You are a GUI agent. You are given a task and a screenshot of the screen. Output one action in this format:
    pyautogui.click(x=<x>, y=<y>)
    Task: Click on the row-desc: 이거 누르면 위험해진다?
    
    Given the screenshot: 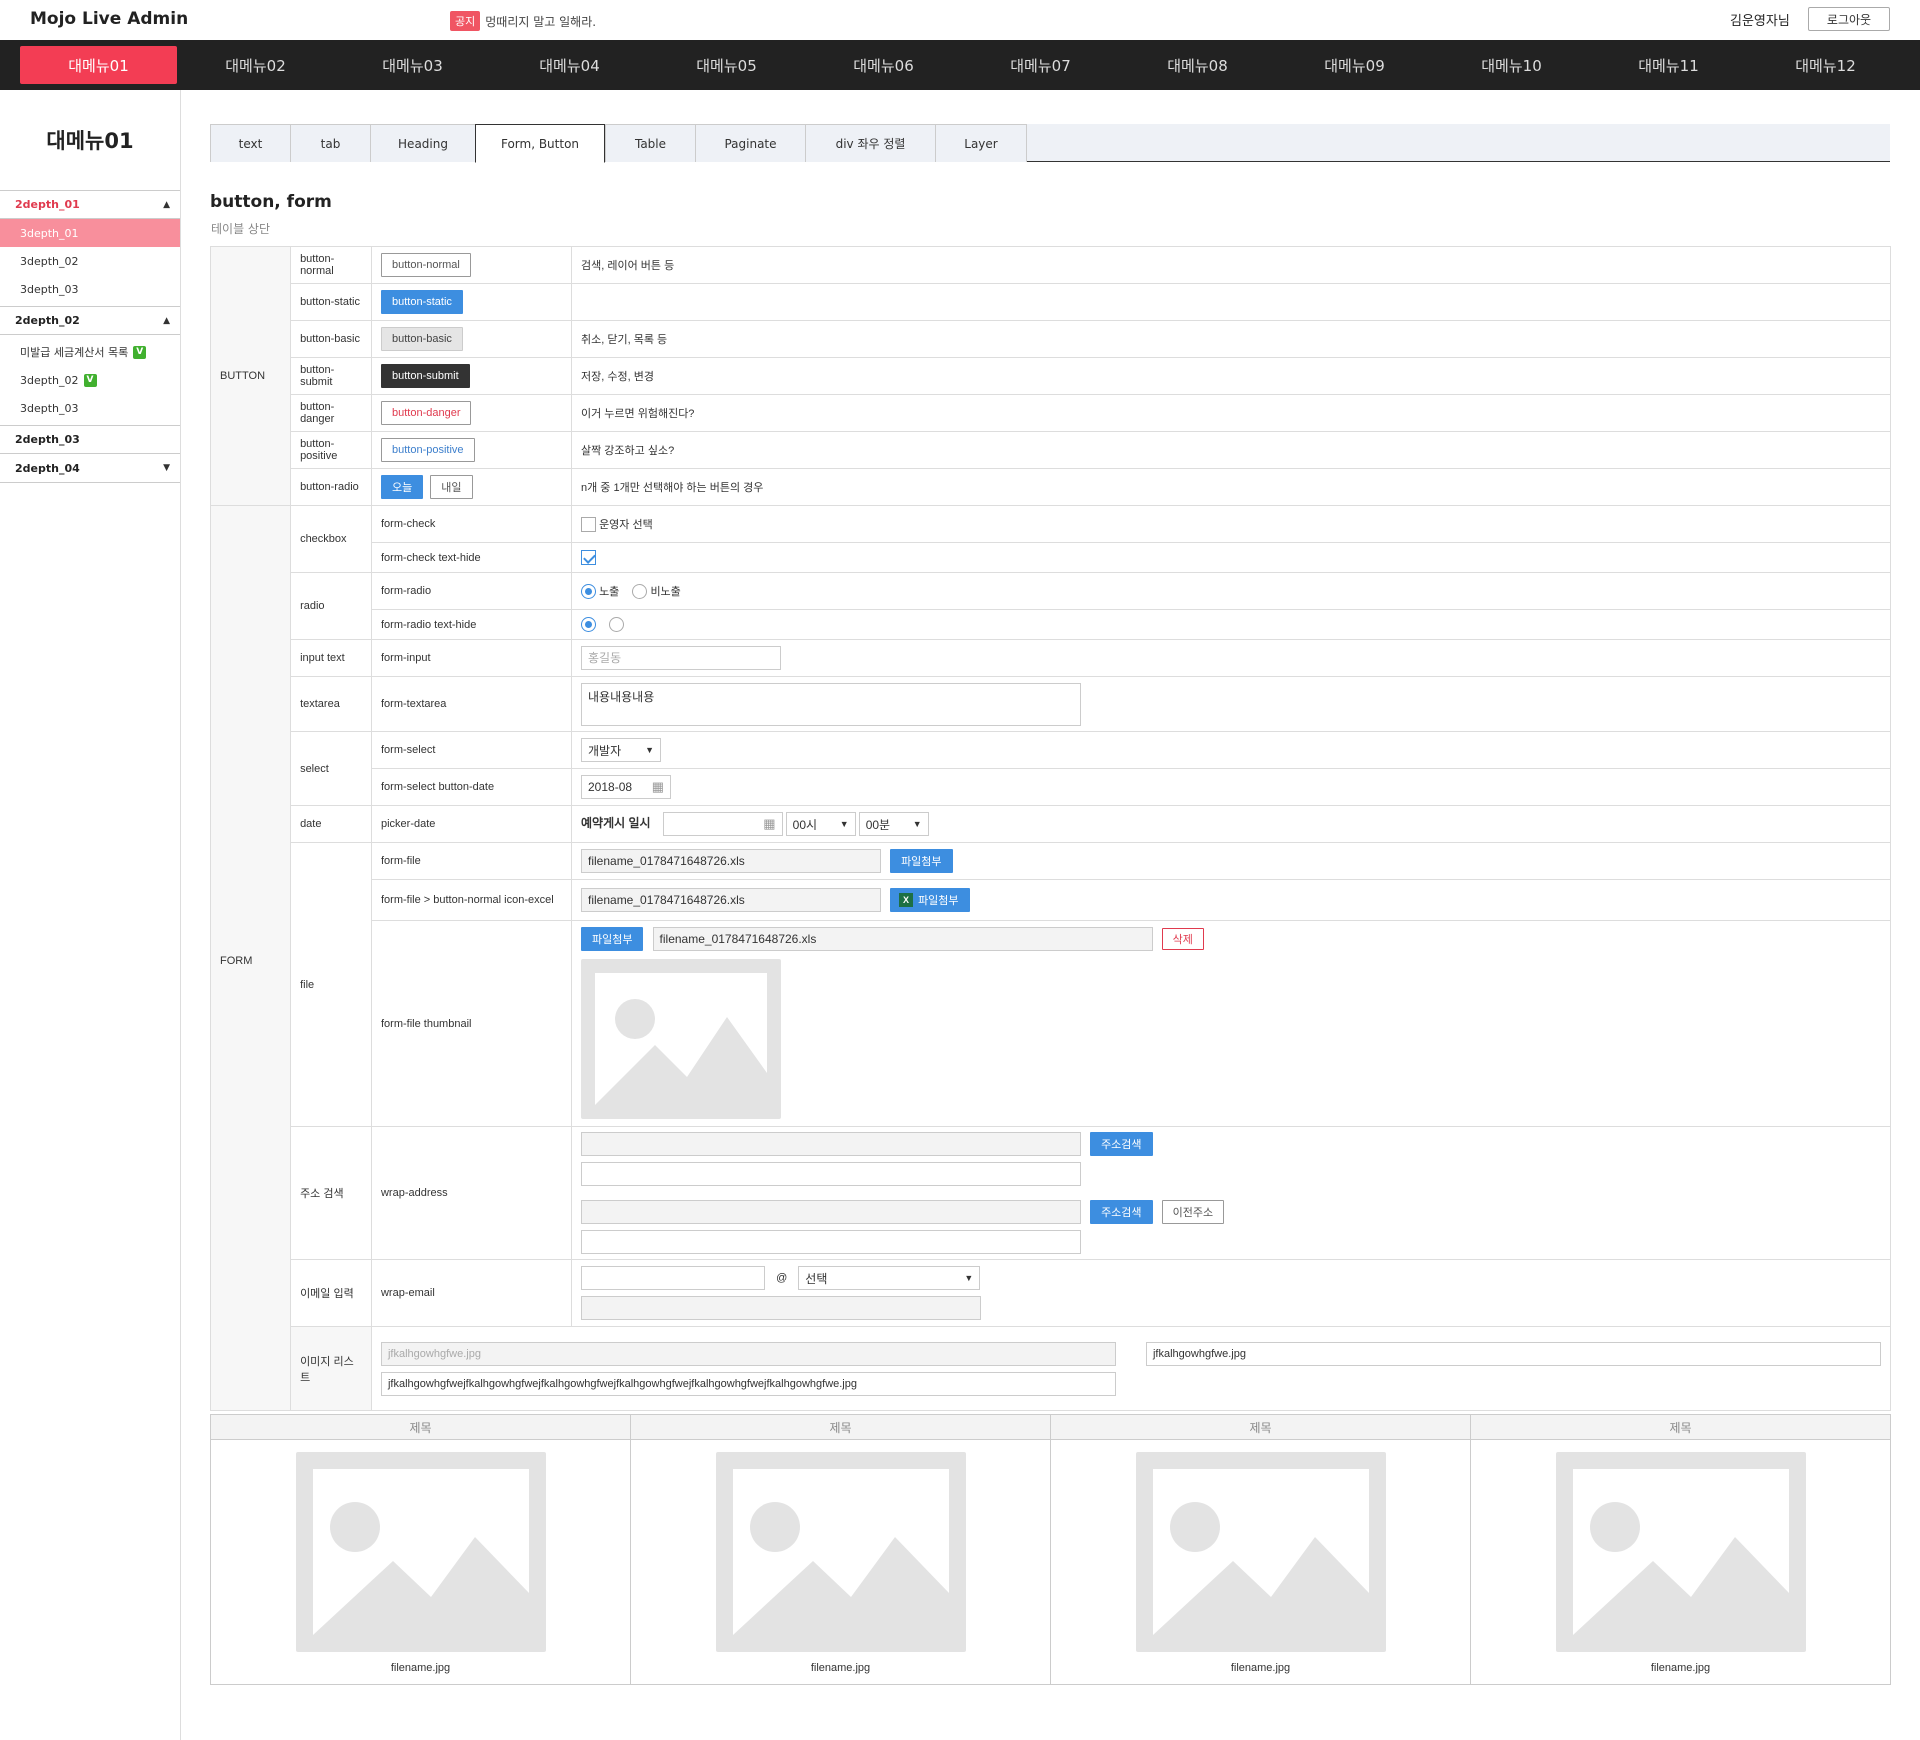 What is the action you would take?
    pyautogui.click(x=1231, y=413)
    